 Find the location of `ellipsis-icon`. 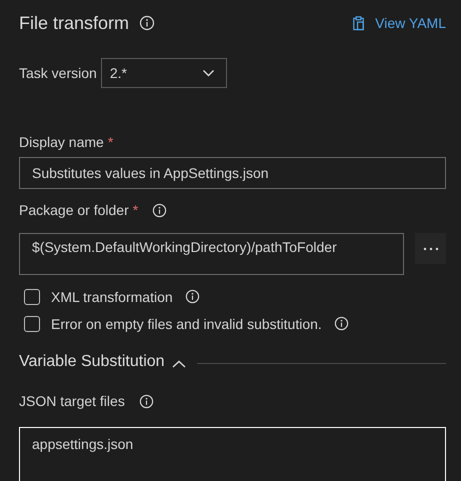

ellipsis-icon is located at coordinates (430, 248).